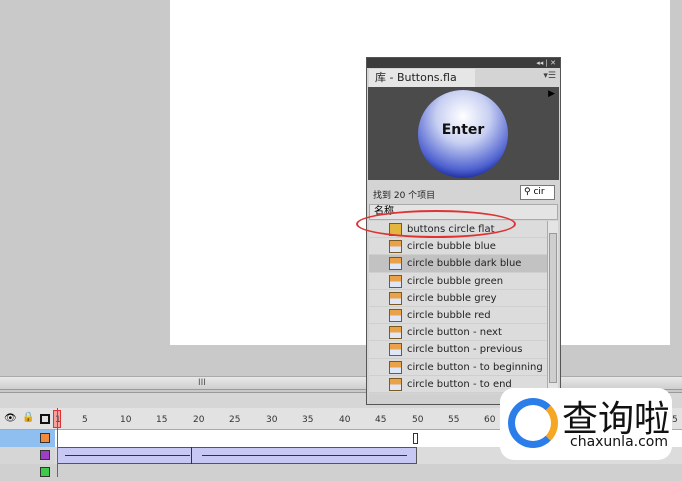 The image size is (682, 481). I want to click on library-item: circle bubble grey, so click(458, 298).